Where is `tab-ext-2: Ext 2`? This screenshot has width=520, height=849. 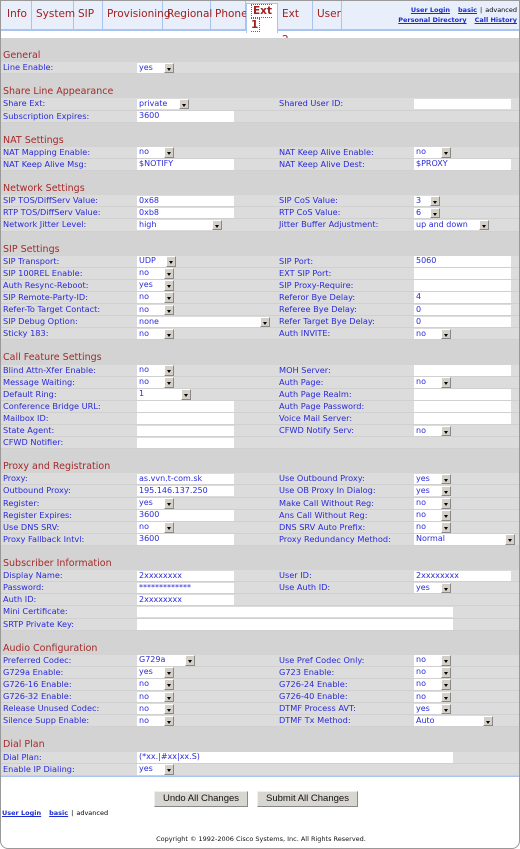
tab-ext-2: Ext 2 is located at coordinates (295, 23).